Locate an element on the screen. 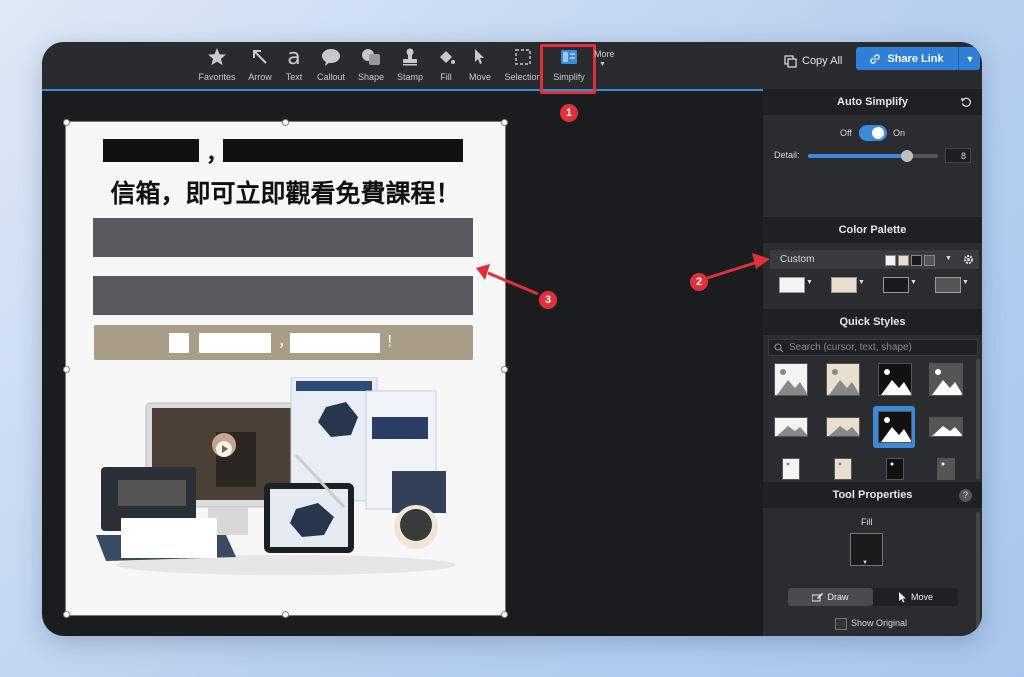  page-headline: 信箱，即可立即觀看免費課程！ is located at coordinates (285, 193).